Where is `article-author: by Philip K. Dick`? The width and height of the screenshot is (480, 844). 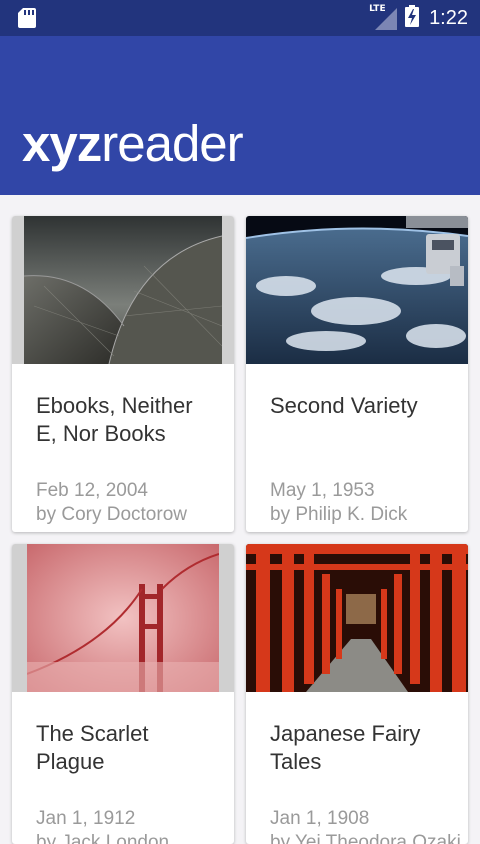
article-author: by Philip K. Dick is located at coordinates (339, 514).